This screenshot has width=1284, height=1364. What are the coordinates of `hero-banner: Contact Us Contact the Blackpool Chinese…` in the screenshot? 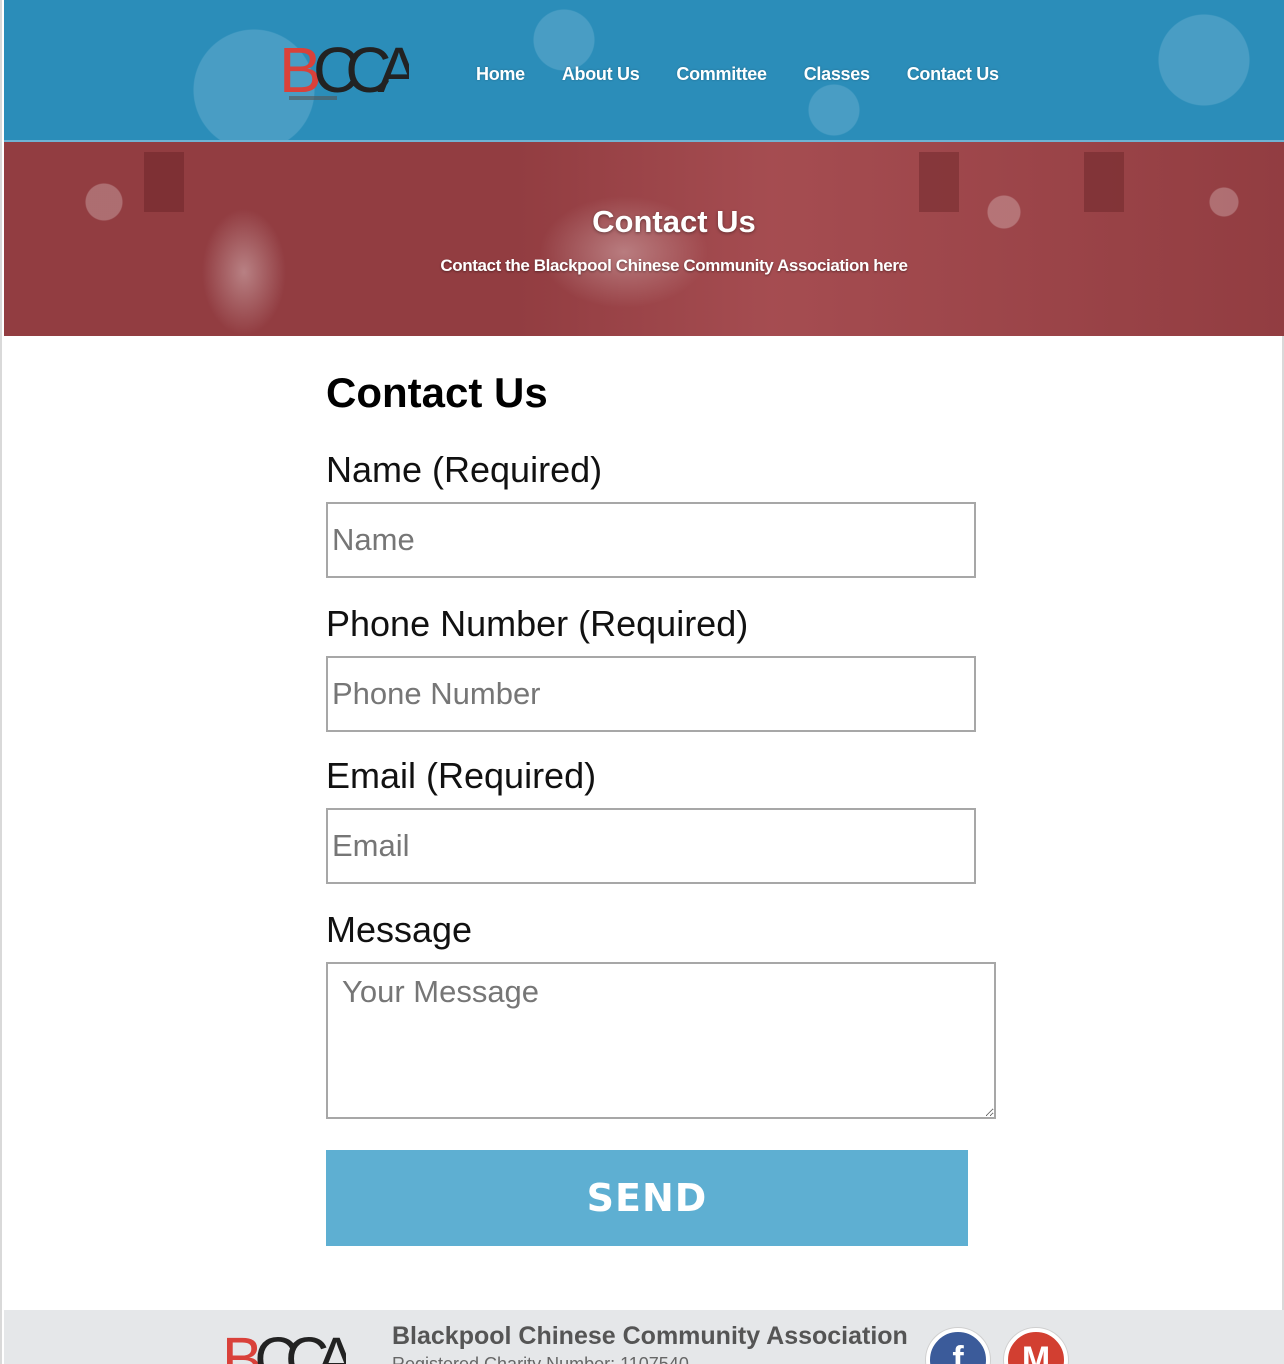 It's located at (644, 239).